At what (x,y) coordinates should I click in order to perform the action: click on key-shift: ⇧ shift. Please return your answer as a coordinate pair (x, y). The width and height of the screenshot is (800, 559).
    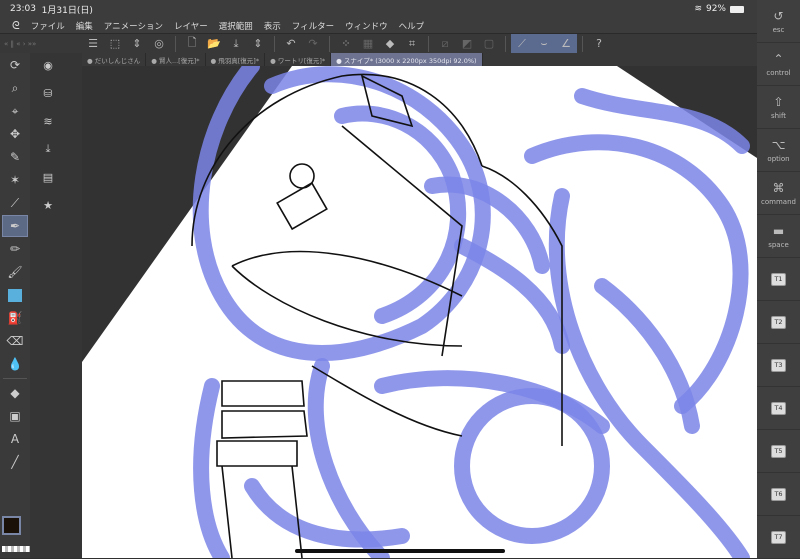
    Looking at the image, I should click on (778, 107).